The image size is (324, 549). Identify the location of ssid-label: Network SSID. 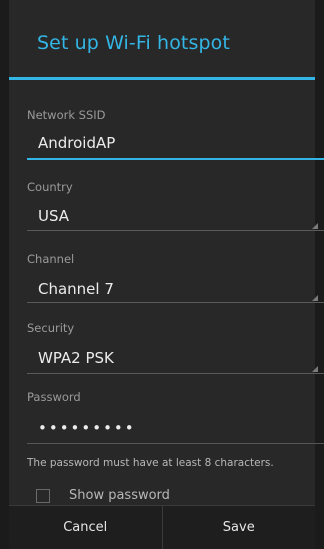
(66, 115).